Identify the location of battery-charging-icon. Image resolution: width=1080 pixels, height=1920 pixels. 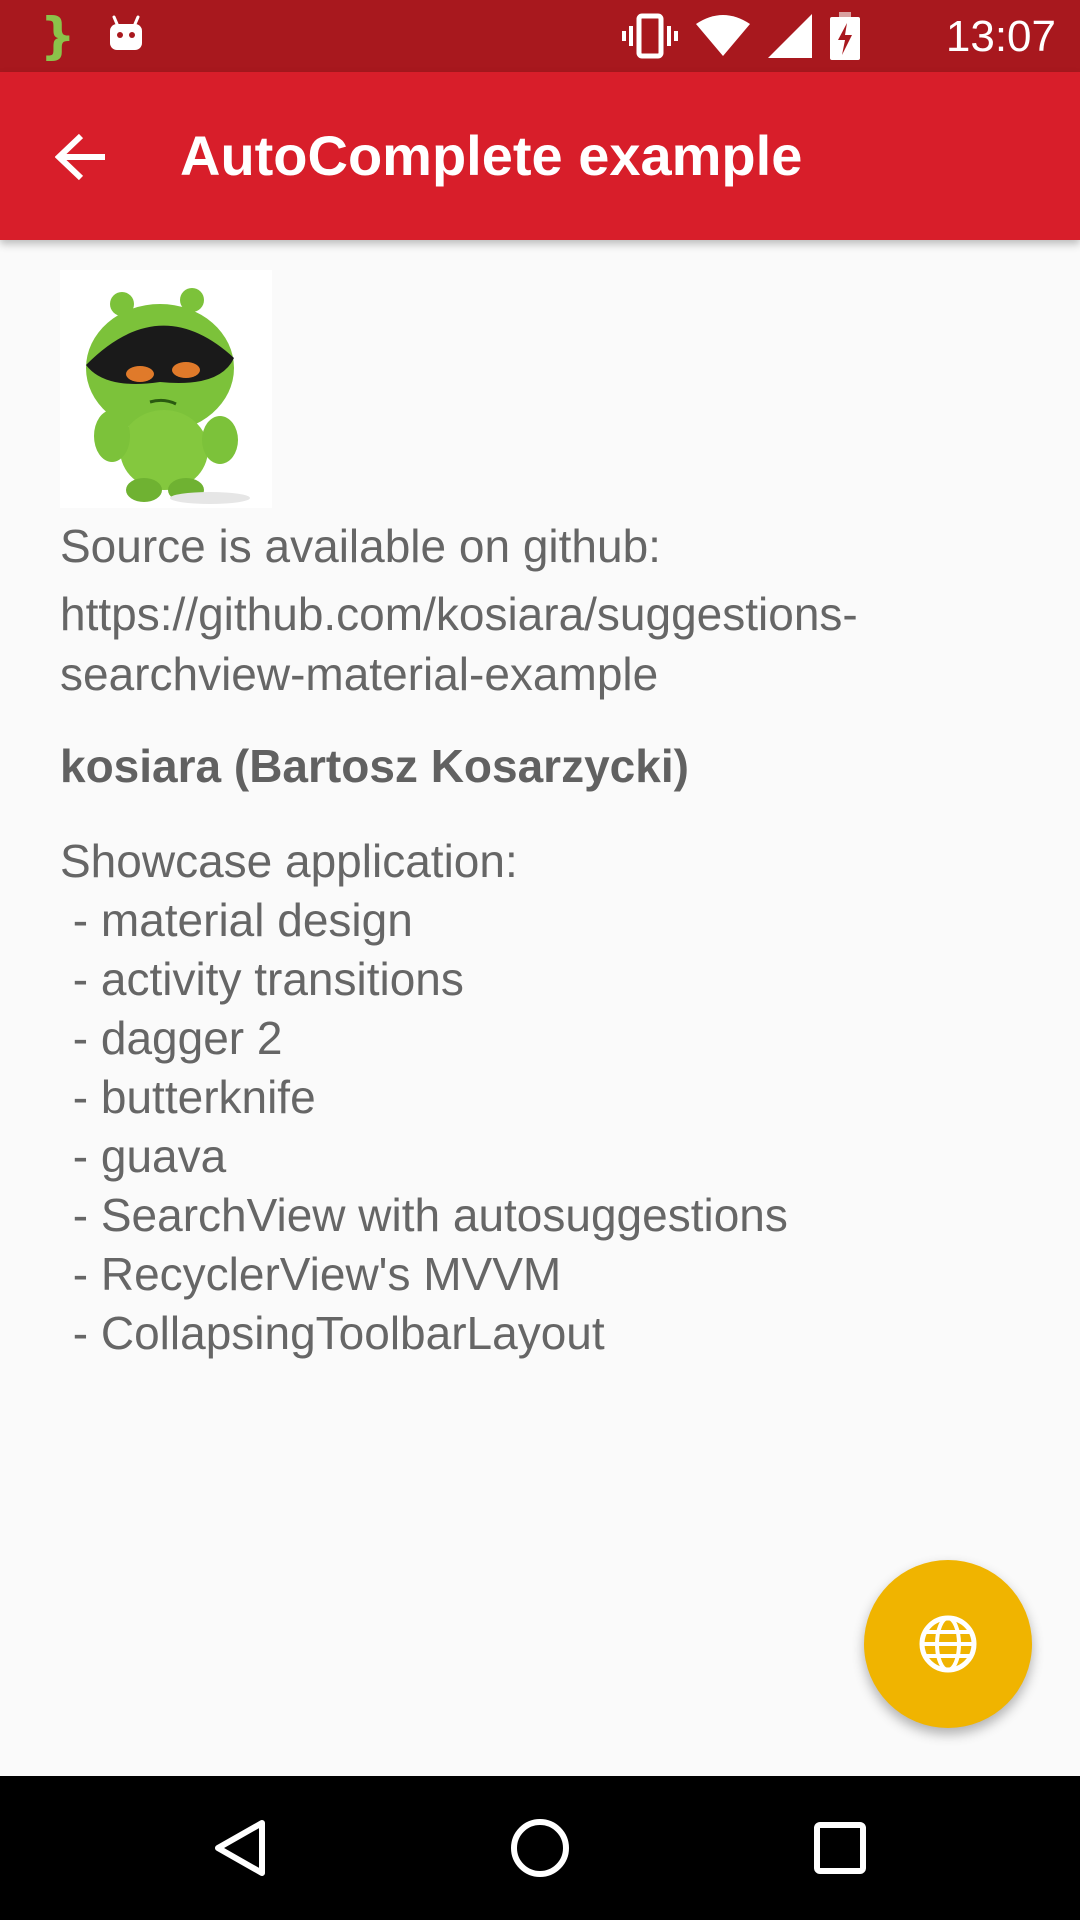
(845, 36).